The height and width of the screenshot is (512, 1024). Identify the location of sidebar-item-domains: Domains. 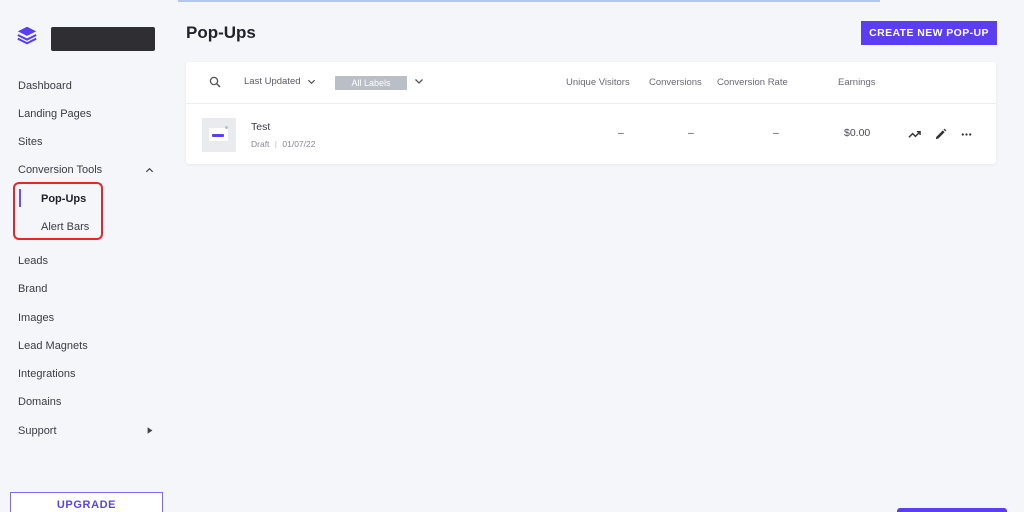
(39, 402).